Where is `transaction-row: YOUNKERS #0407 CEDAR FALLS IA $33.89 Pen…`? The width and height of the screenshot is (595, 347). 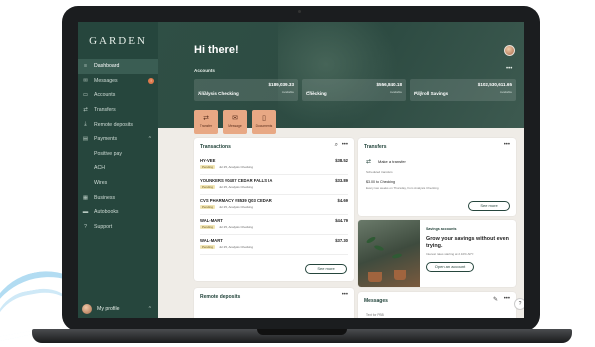 transaction-row: YOUNKERS #0407 CEDAR FALLS IA $33.89 Pen… is located at coordinates (274, 186).